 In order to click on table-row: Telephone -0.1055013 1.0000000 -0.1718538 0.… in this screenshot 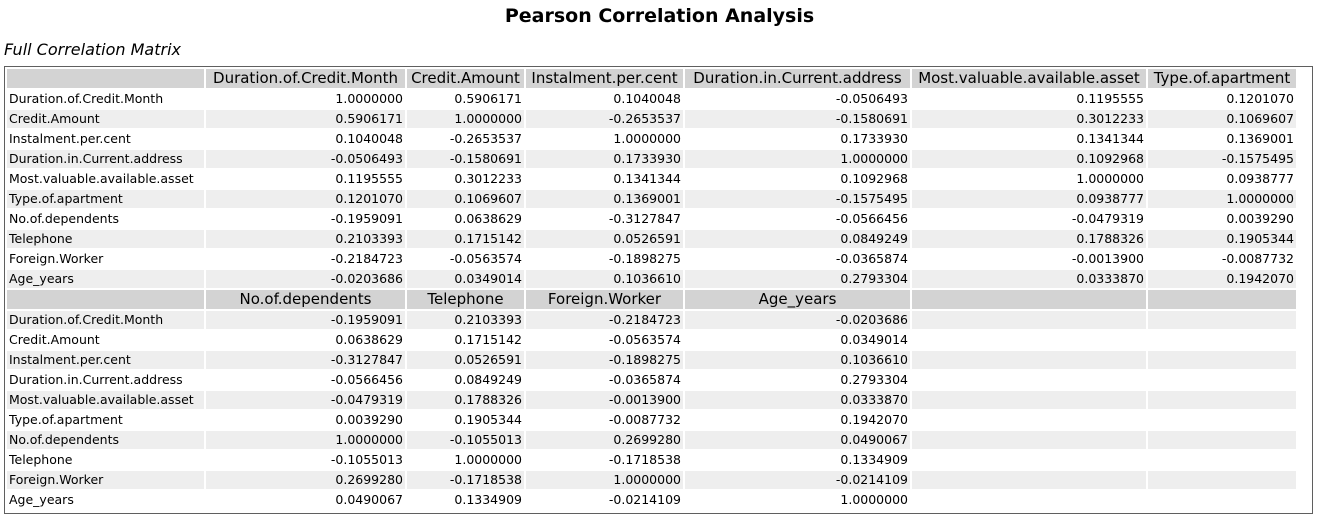, I will do `click(651, 460)`.